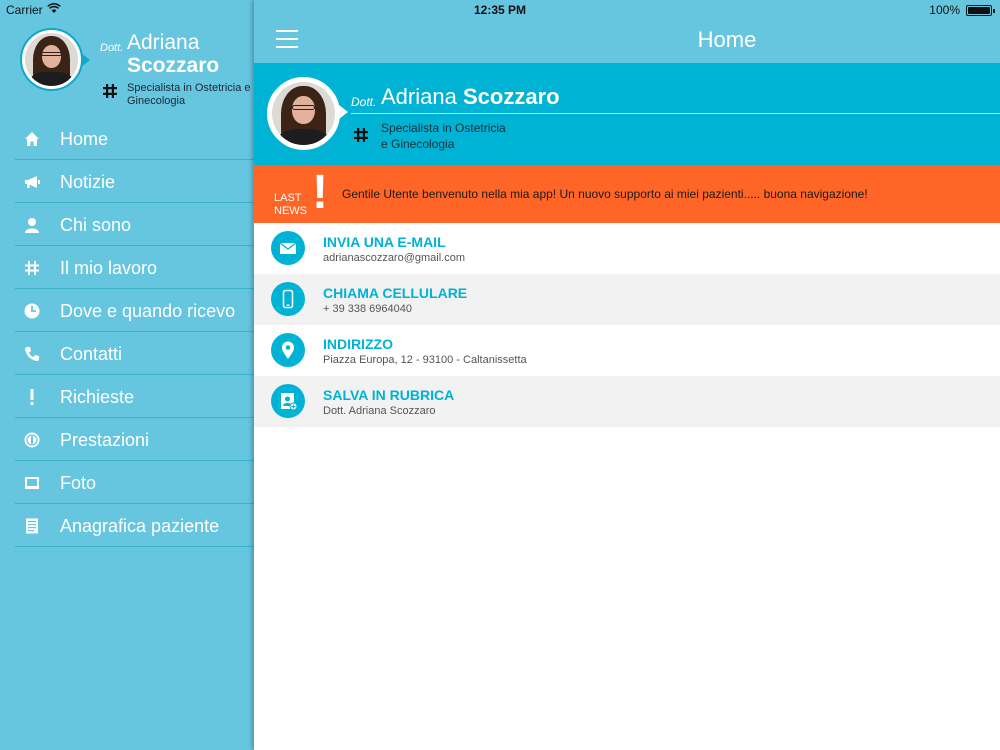 Image resolution: width=1000 pixels, height=750 pixels. What do you see at coordinates (288, 248) in the screenshot?
I see `mail-icon` at bounding box center [288, 248].